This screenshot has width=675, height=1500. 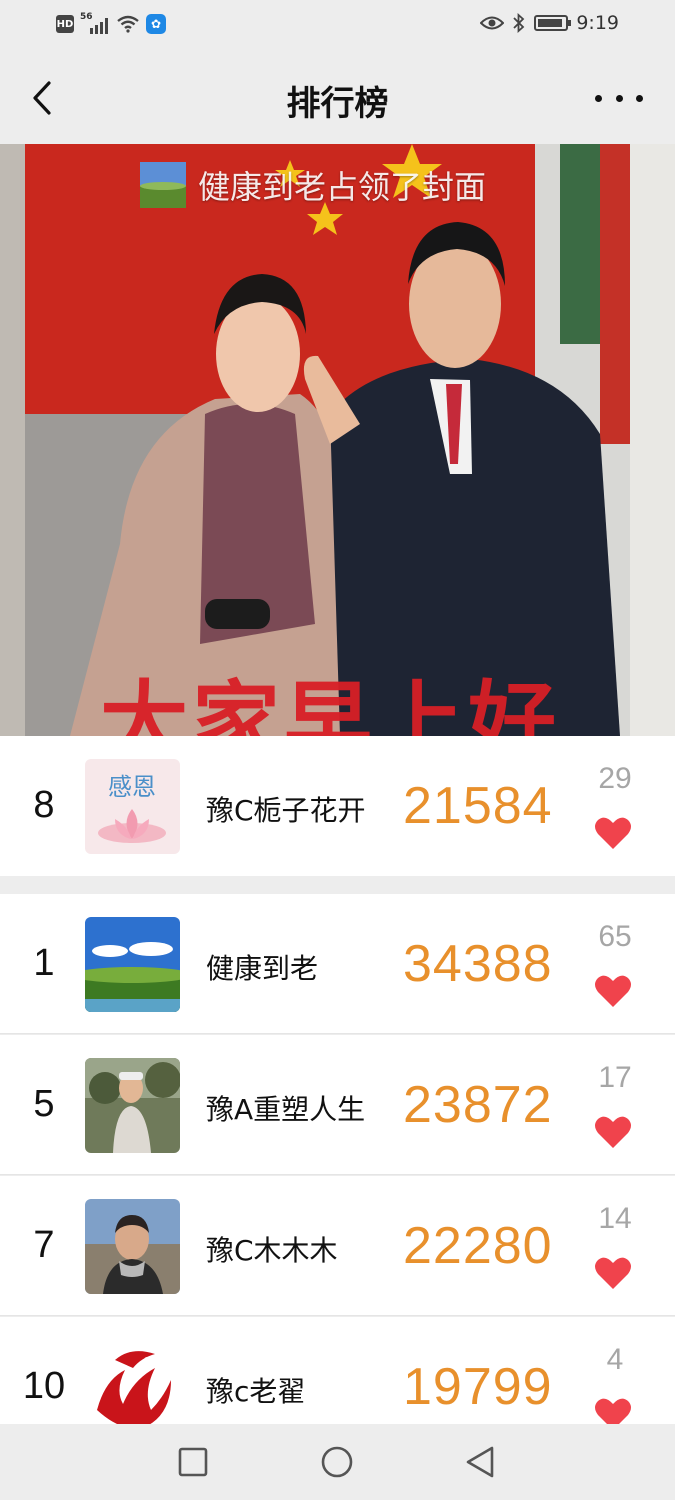 What do you see at coordinates (519, 23) in the screenshot?
I see `bluetooth-icon` at bounding box center [519, 23].